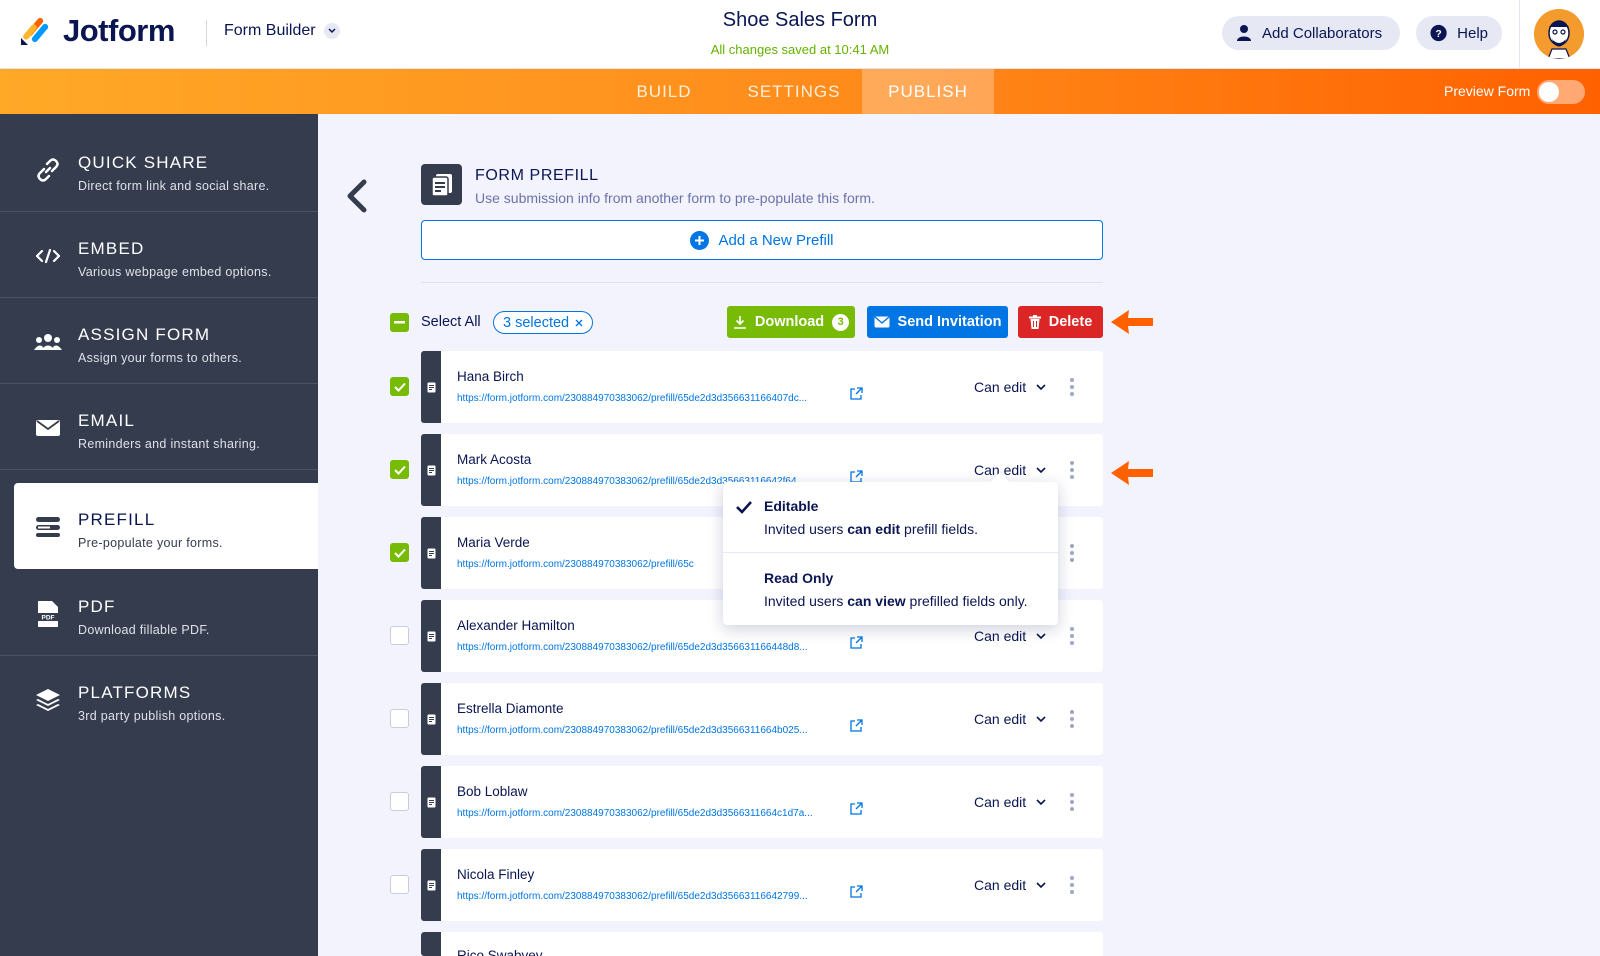  What do you see at coordinates (1060, 322) in the screenshot?
I see `delete-button: Delete` at bounding box center [1060, 322].